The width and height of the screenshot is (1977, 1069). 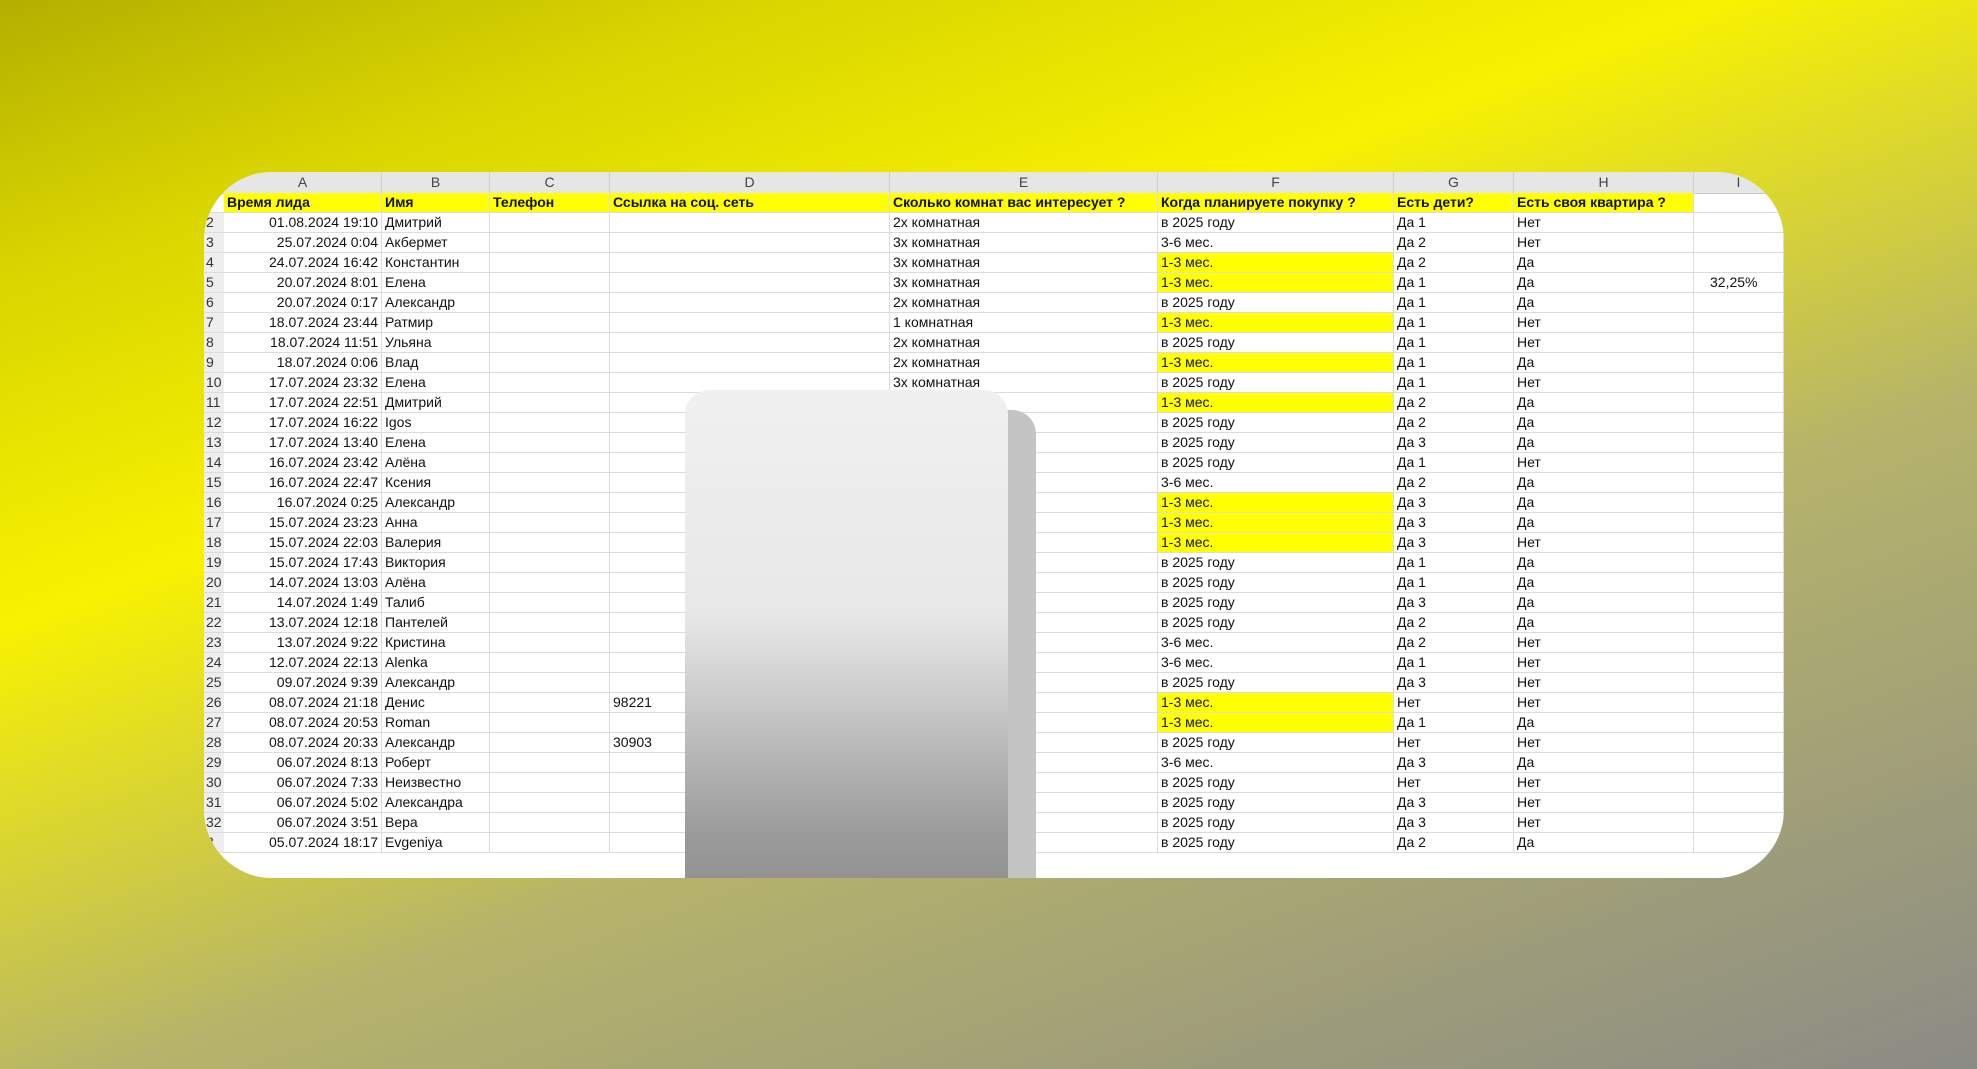 What do you see at coordinates (214, 402) in the screenshot?
I see `row-number: 11` at bounding box center [214, 402].